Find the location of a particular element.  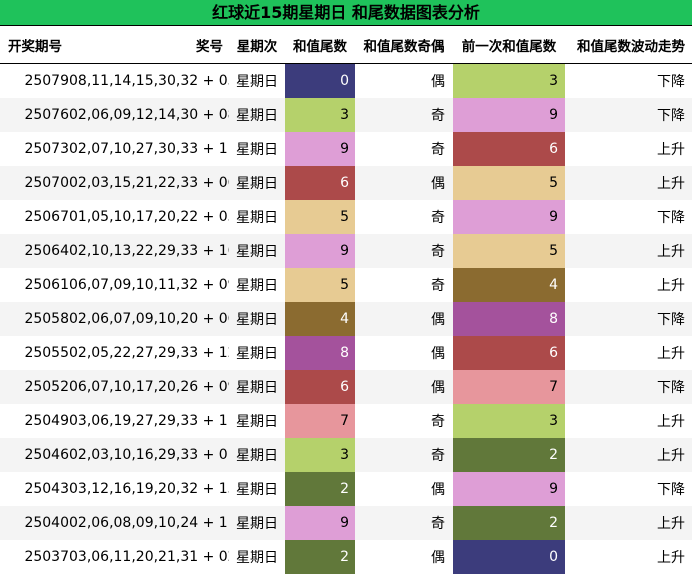

table-header-row: 开奖期号 奖号 星期次 和值尾数 和值尾数奇偶 前一次和值尾数 和值尾数波动走势 is located at coordinates (346, 45).